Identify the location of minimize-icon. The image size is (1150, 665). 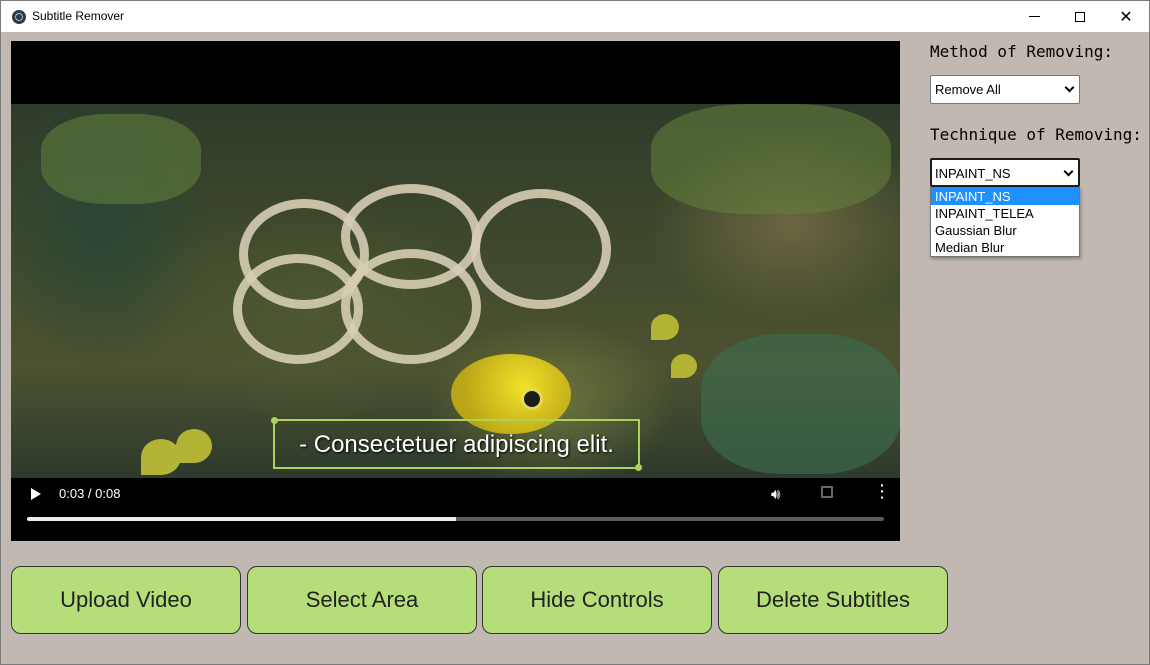
(1034, 16).